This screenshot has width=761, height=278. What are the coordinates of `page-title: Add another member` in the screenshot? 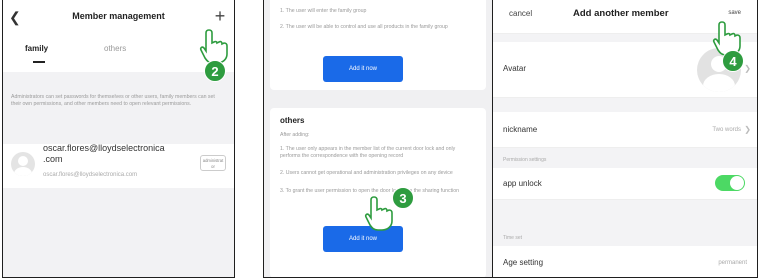 It's located at (621, 13).